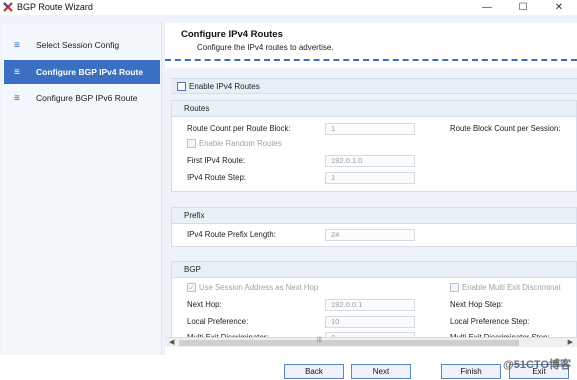 The image size is (577, 380). Describe the element at coordinates (471, 371) in the screenshot. I see `finish-button: Finish` at that location.